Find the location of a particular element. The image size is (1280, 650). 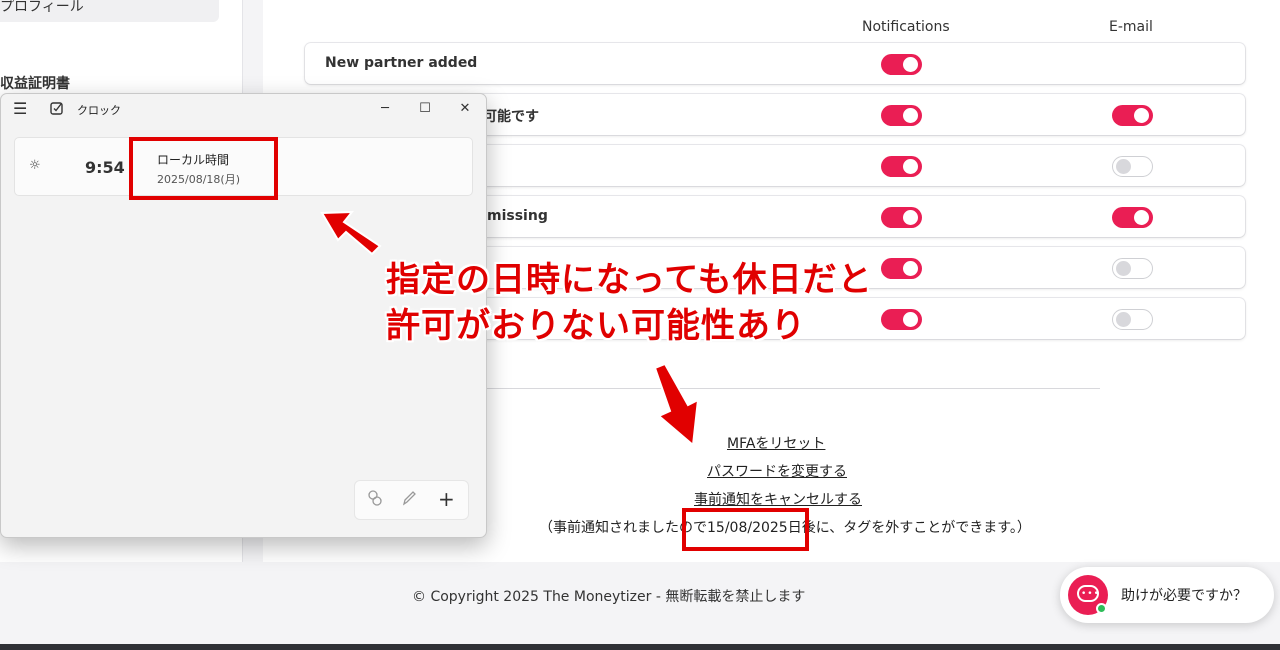

arrow-to-clock is located at coordinates (351, 233).